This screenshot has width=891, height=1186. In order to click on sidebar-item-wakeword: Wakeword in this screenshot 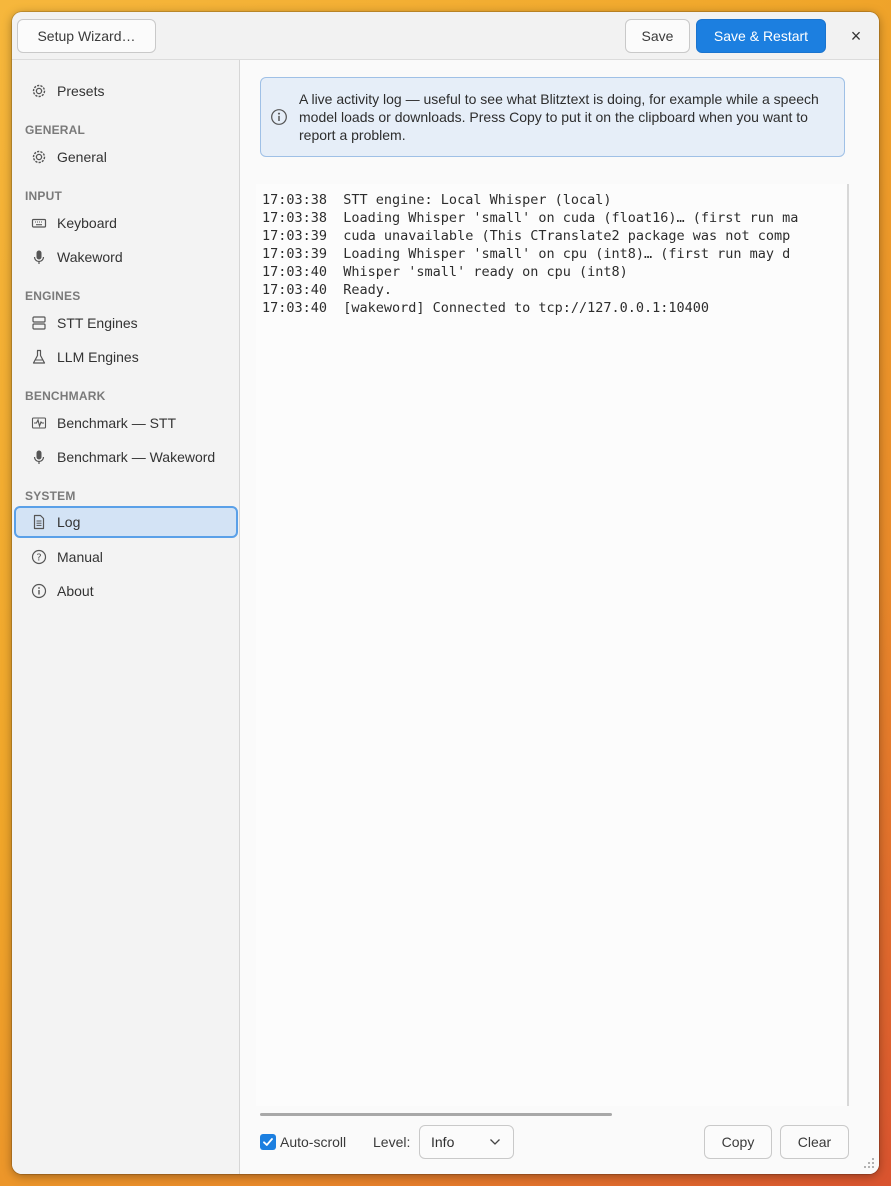, I will do `click(126, 257)`.